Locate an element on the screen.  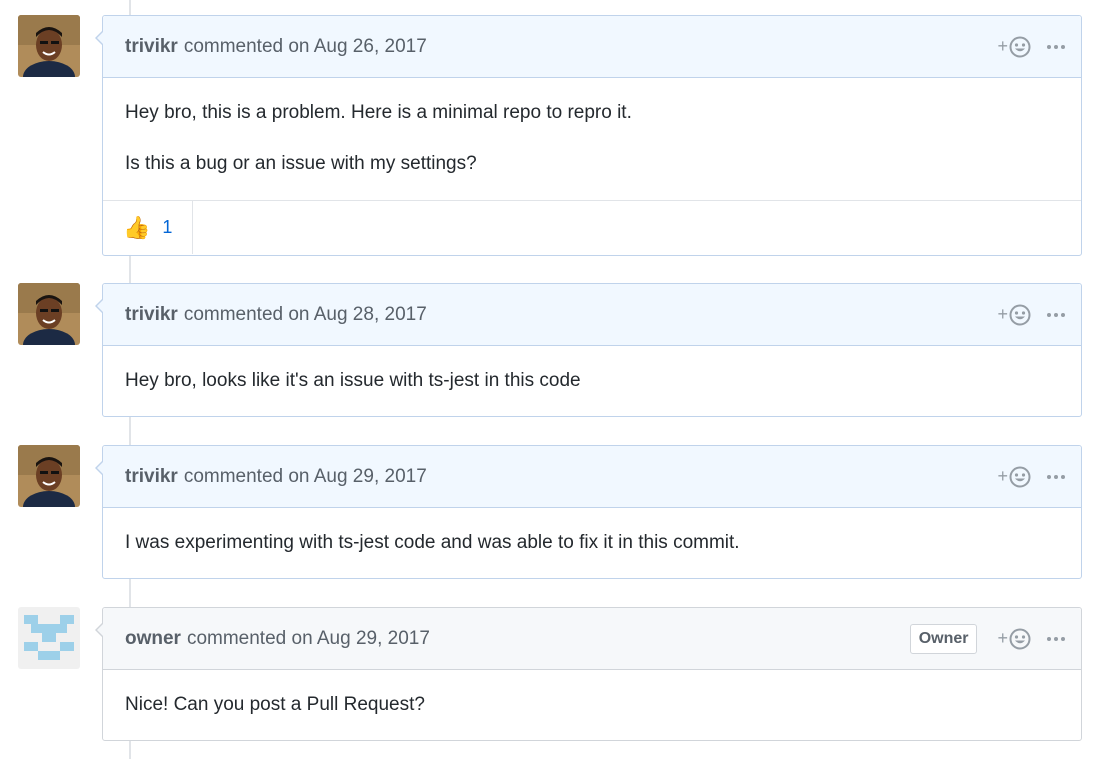
comment-timestamp: commented on Aug 26, 2017 is located at coordinates (305, 47).